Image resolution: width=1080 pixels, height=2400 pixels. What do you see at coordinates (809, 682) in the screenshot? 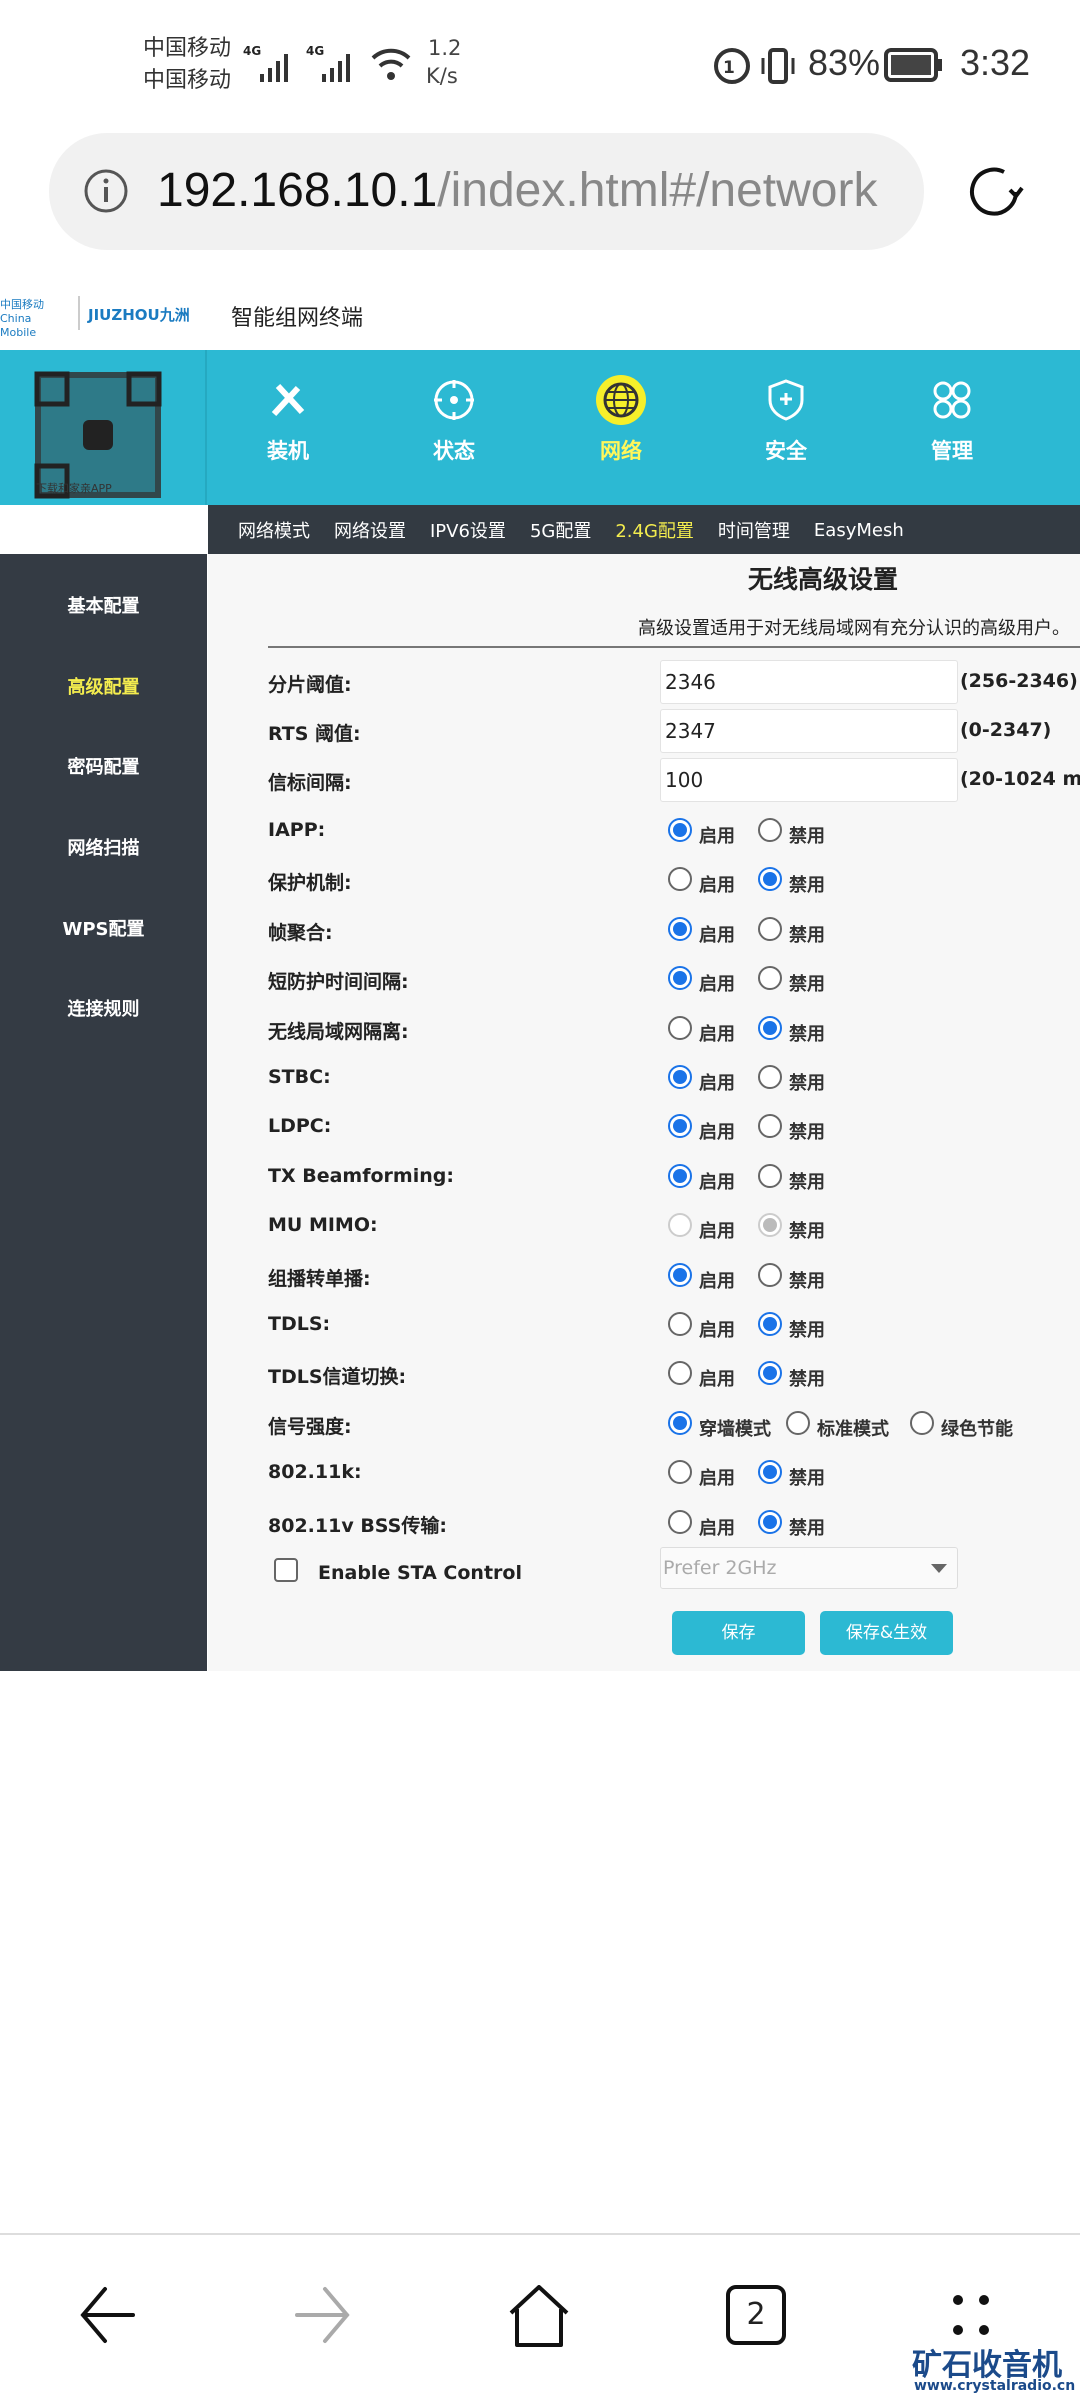
I see `threshold-input: 2346` at bounding box center [809, 682].